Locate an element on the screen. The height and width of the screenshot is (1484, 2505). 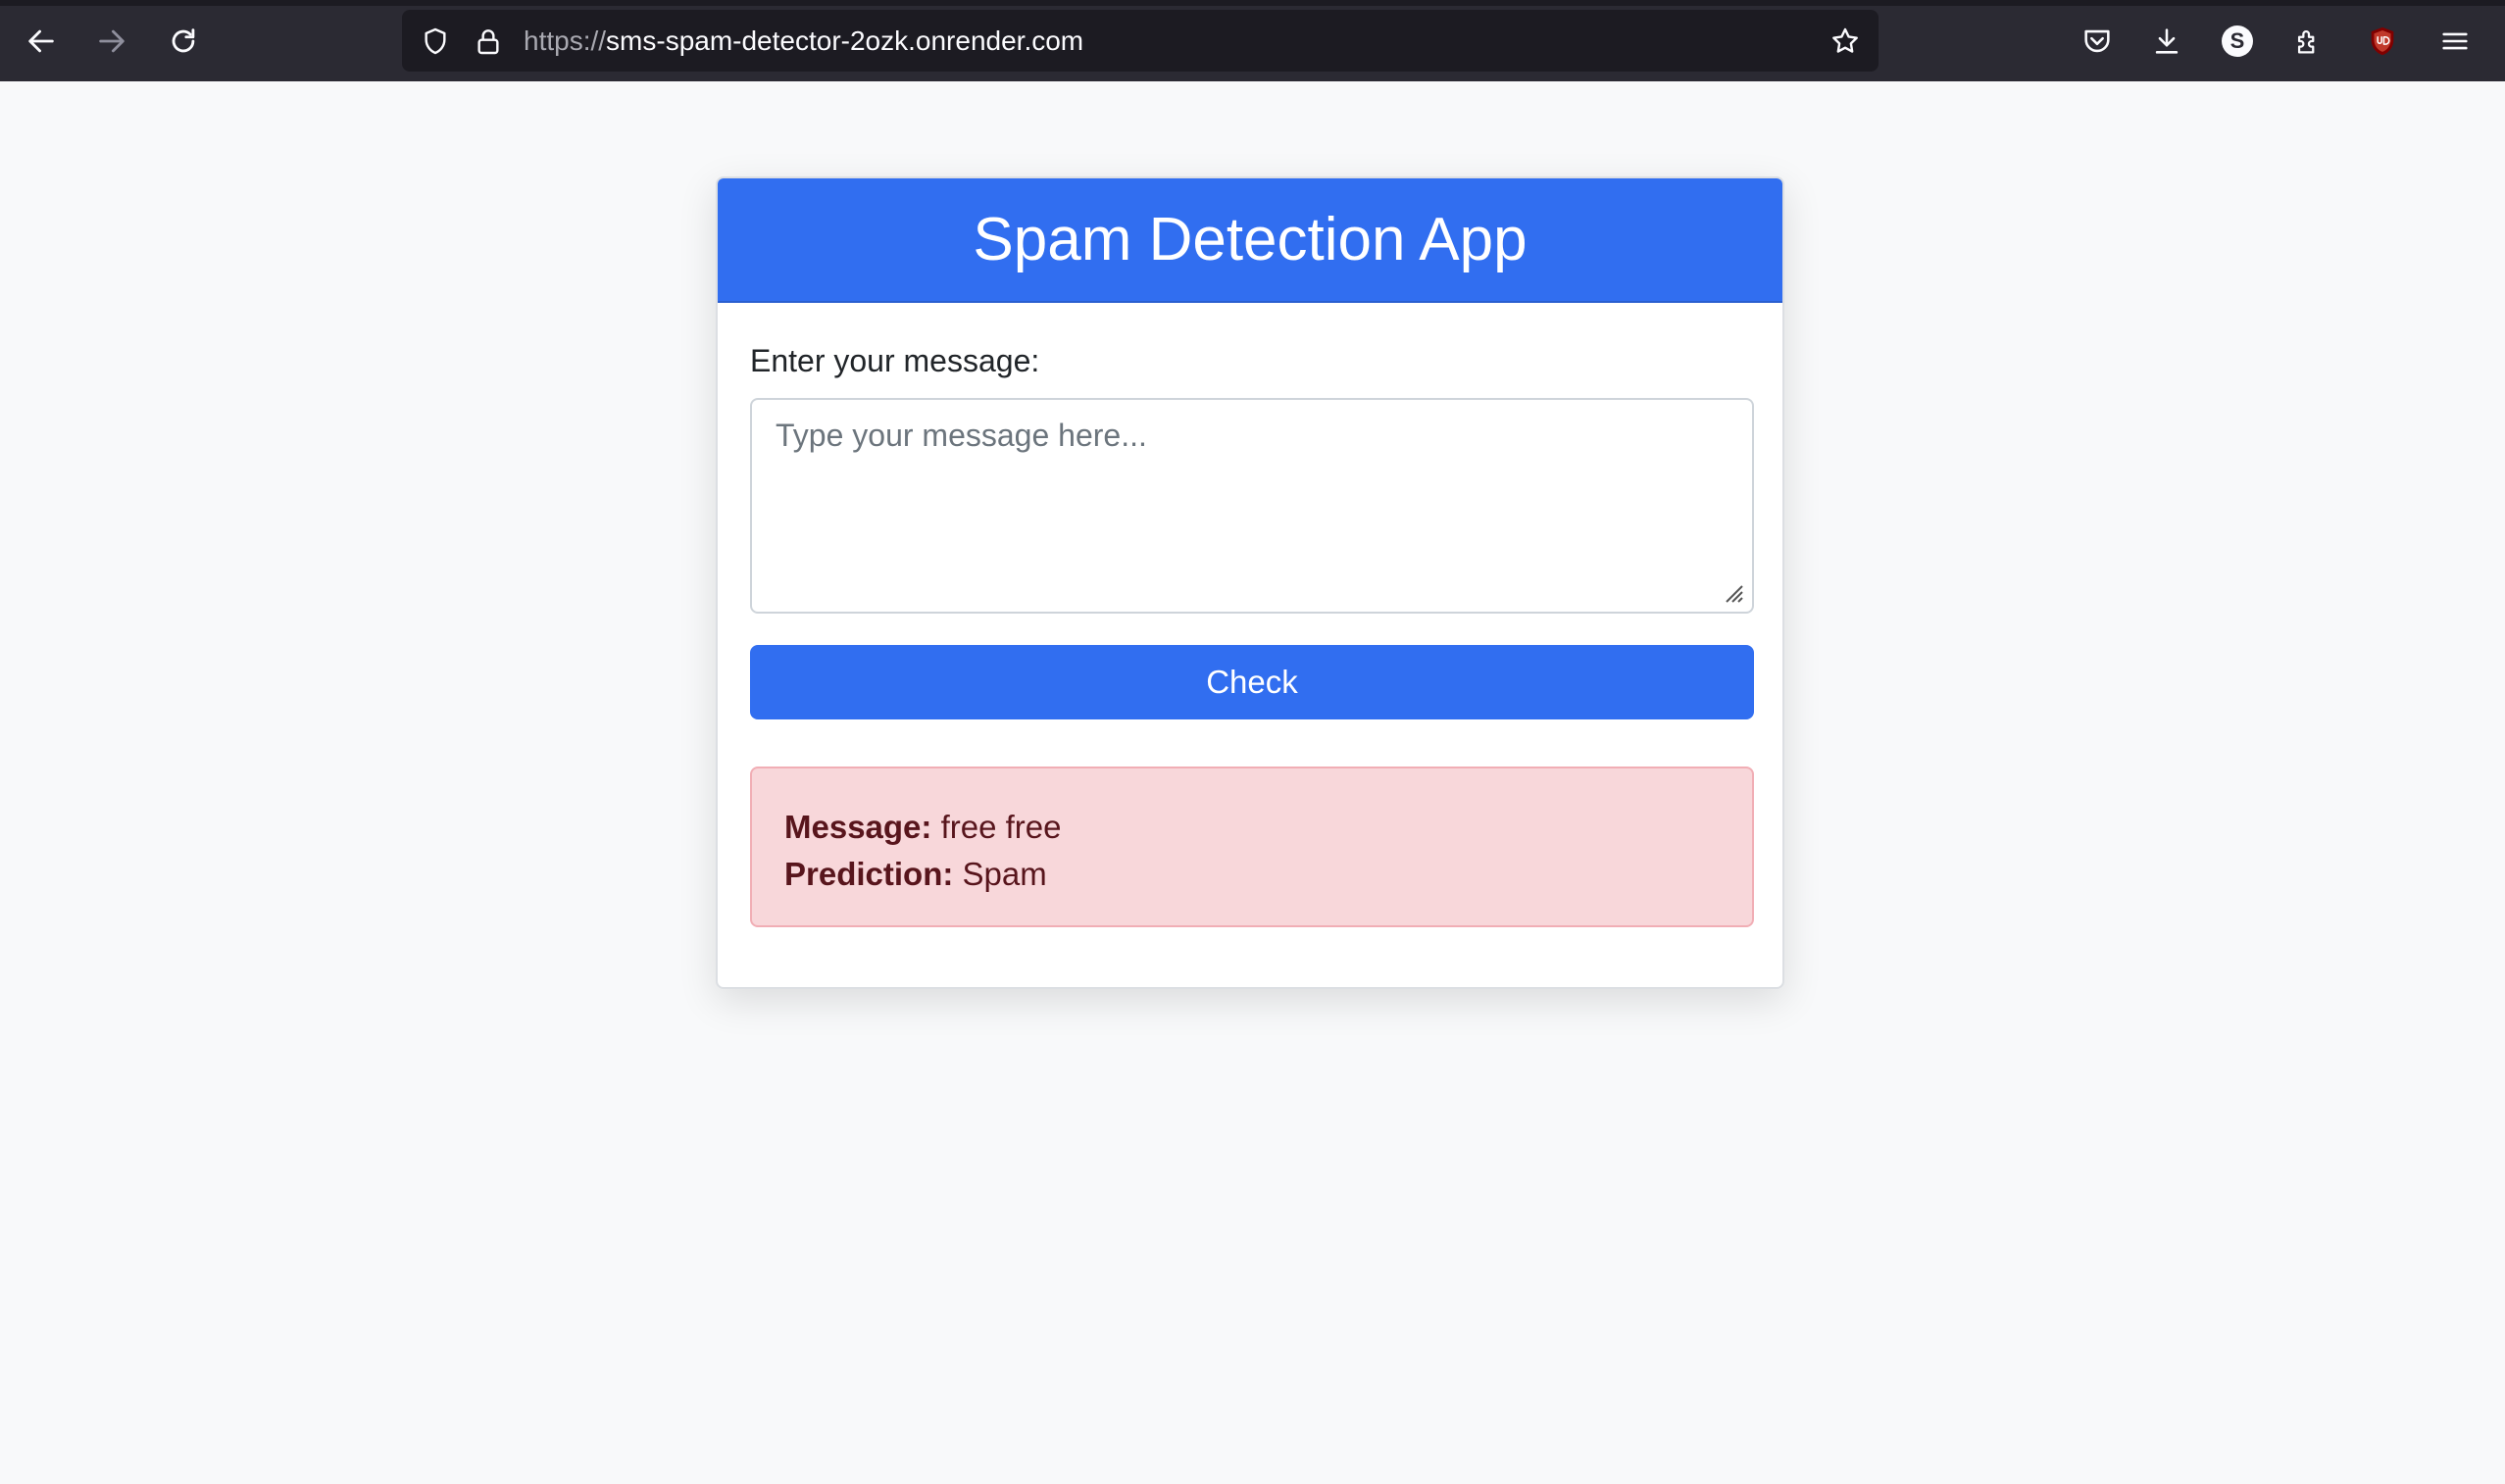
ublock-button is located at coordinates (2382, 41).